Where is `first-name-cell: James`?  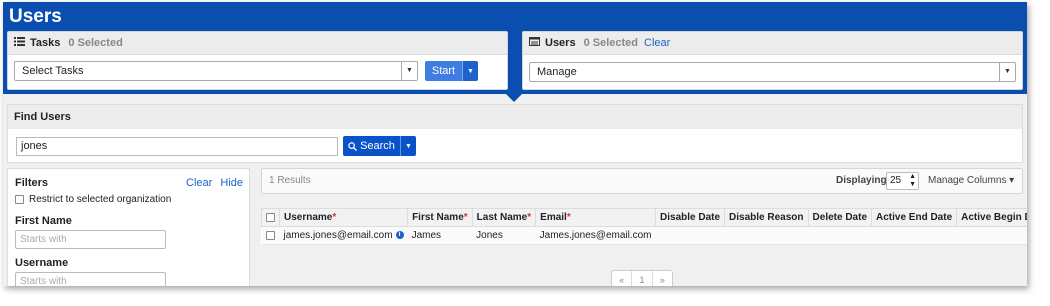
first-name-cell: James is located at coordinates (440, 235).